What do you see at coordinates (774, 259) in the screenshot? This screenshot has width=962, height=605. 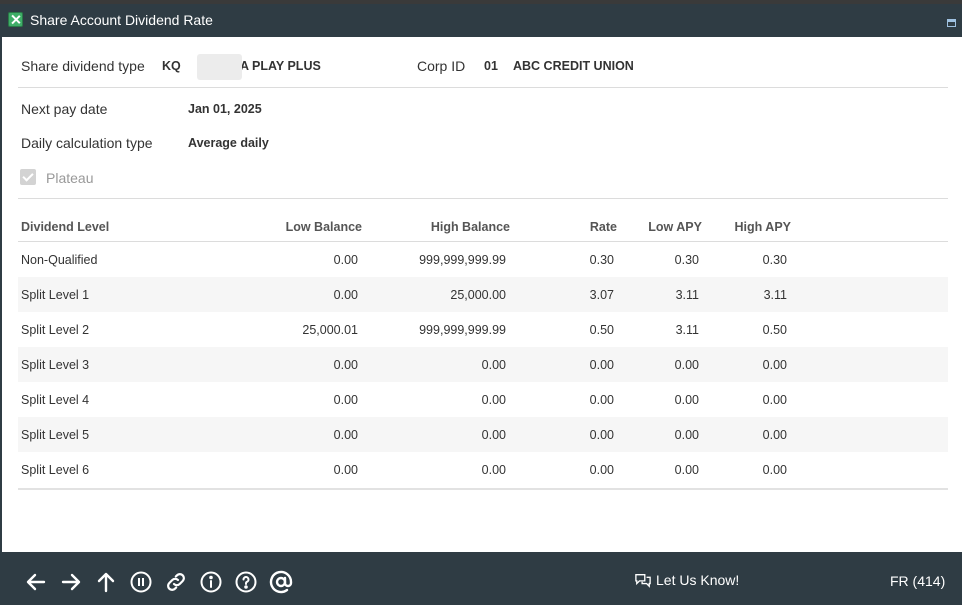 I see `cell-high-apy: 0.30` at bounding box center [774, 259].